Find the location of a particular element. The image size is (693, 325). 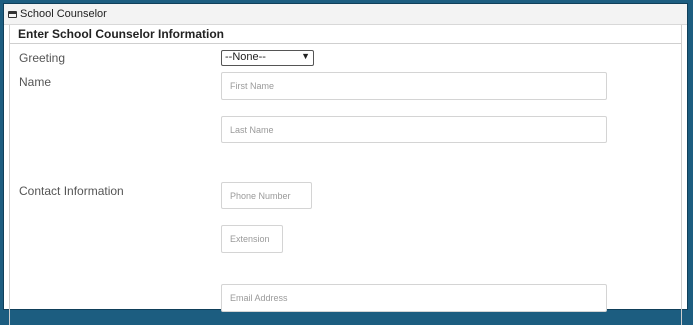

chevron-down-icon: ▼ is located at coordinates (305, 56).